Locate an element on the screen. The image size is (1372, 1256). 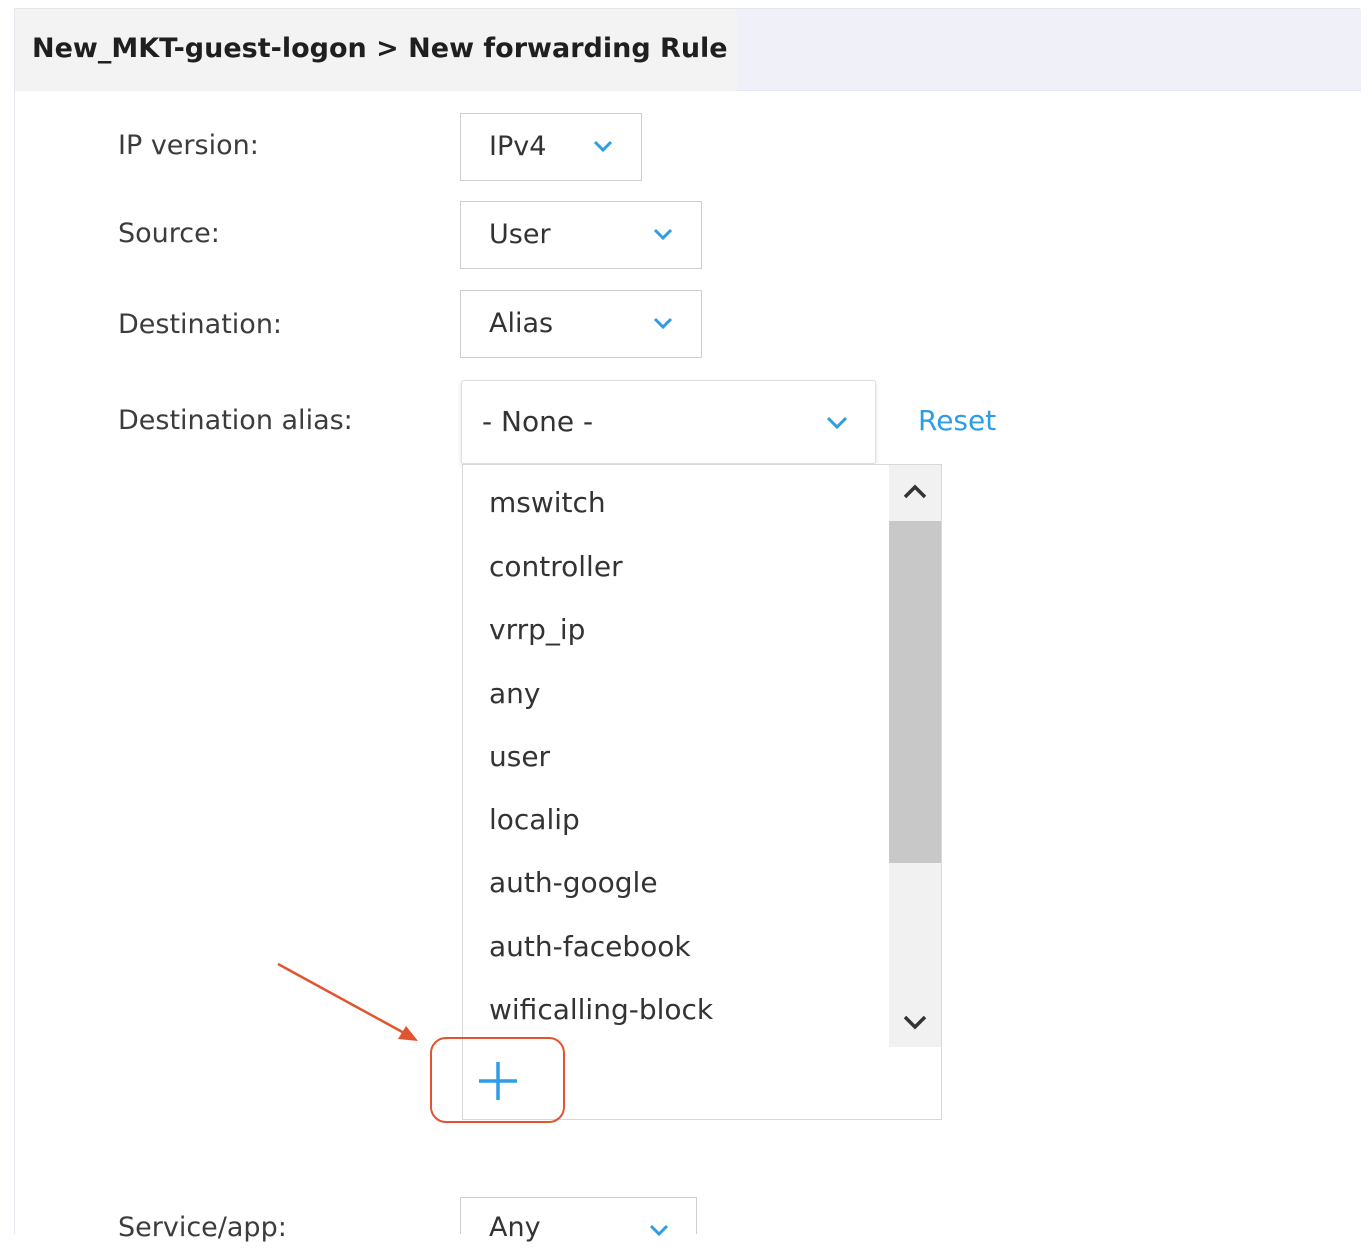
list-item: mswitch is located at coordinates (547, 502).